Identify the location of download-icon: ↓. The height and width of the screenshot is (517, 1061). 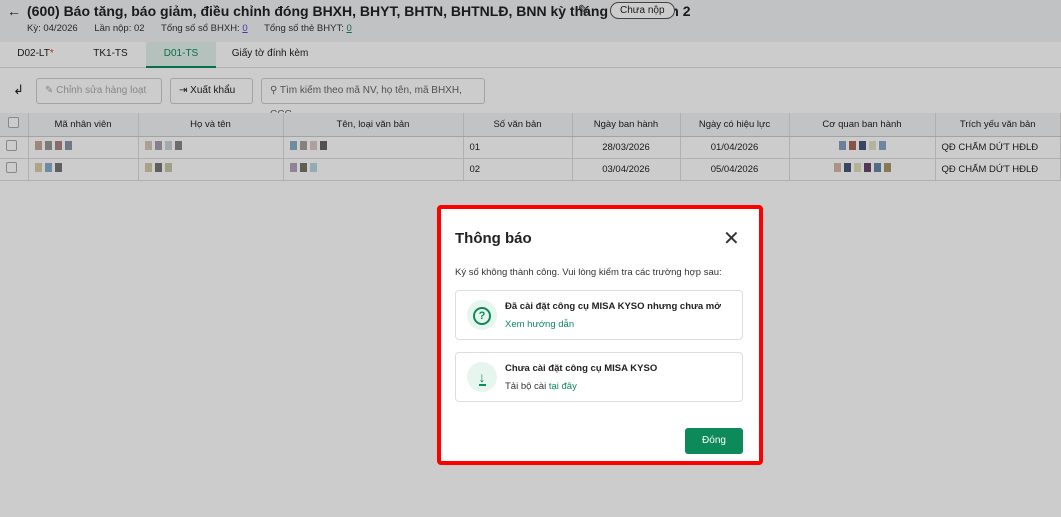
(482, 377).